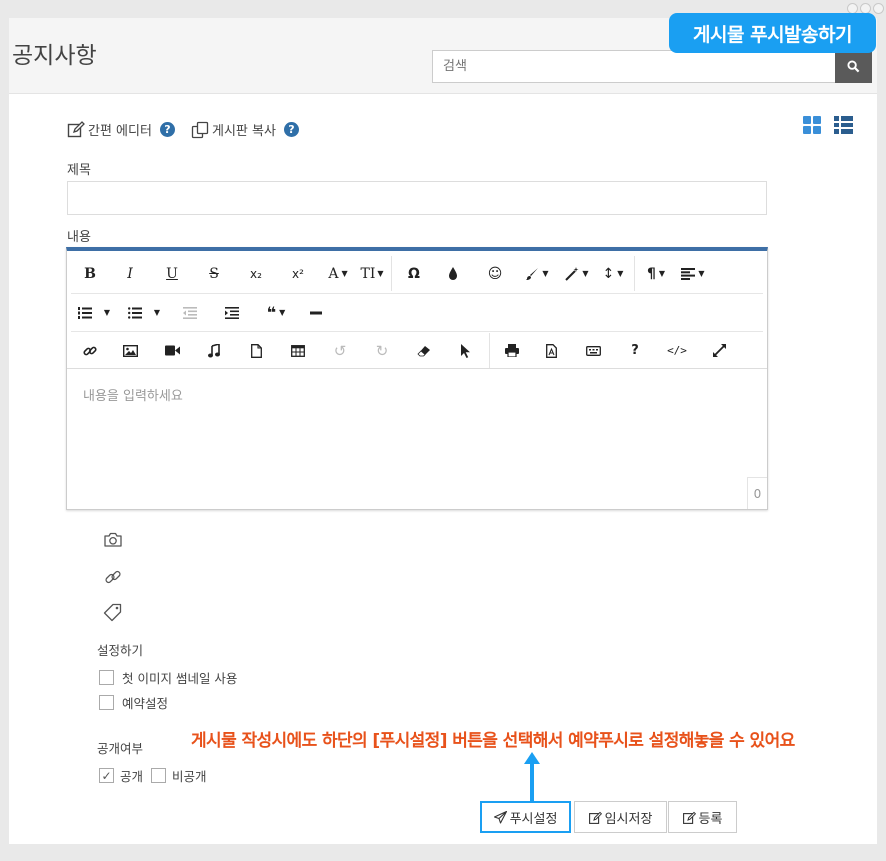  I want to click on paragraph-button: ¶ ▼, so click(656, 274).